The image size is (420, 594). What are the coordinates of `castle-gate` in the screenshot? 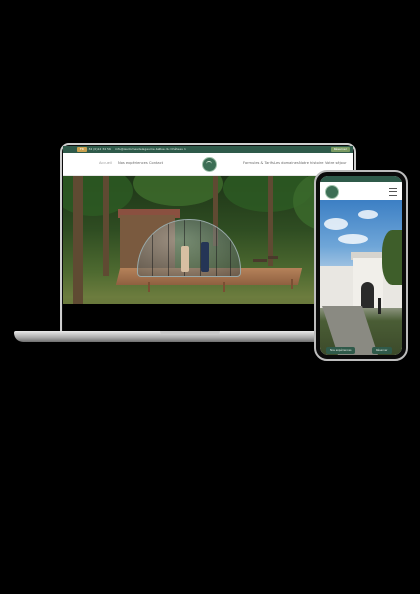 It's located at (367, 295).